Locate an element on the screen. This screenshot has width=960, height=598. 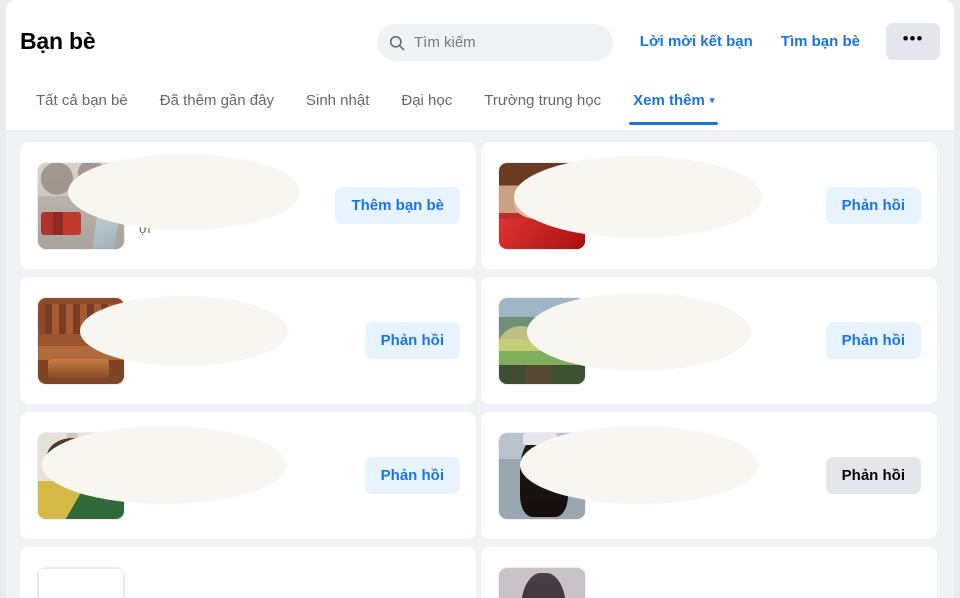
ellipsis-horizontal-icon: ••• is located at coordinates (913, 41).